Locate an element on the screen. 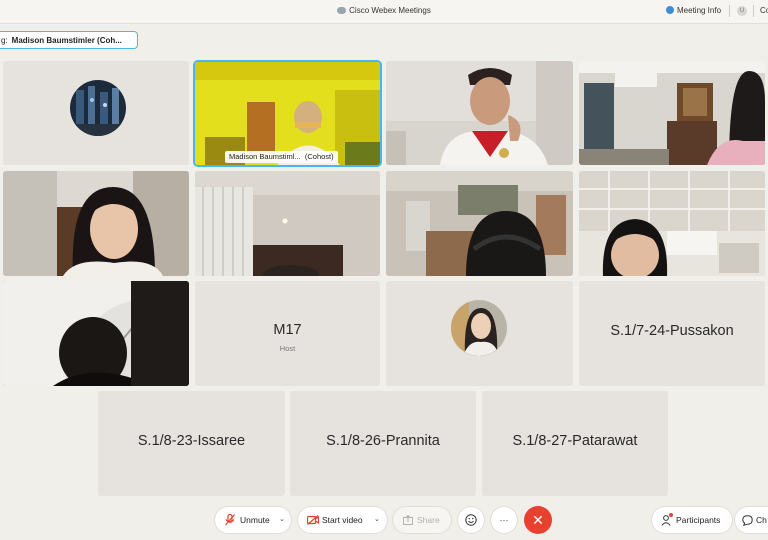 This screenshot has width=768, height=540. webex-logo-icon is located at coordinates (342, 10).